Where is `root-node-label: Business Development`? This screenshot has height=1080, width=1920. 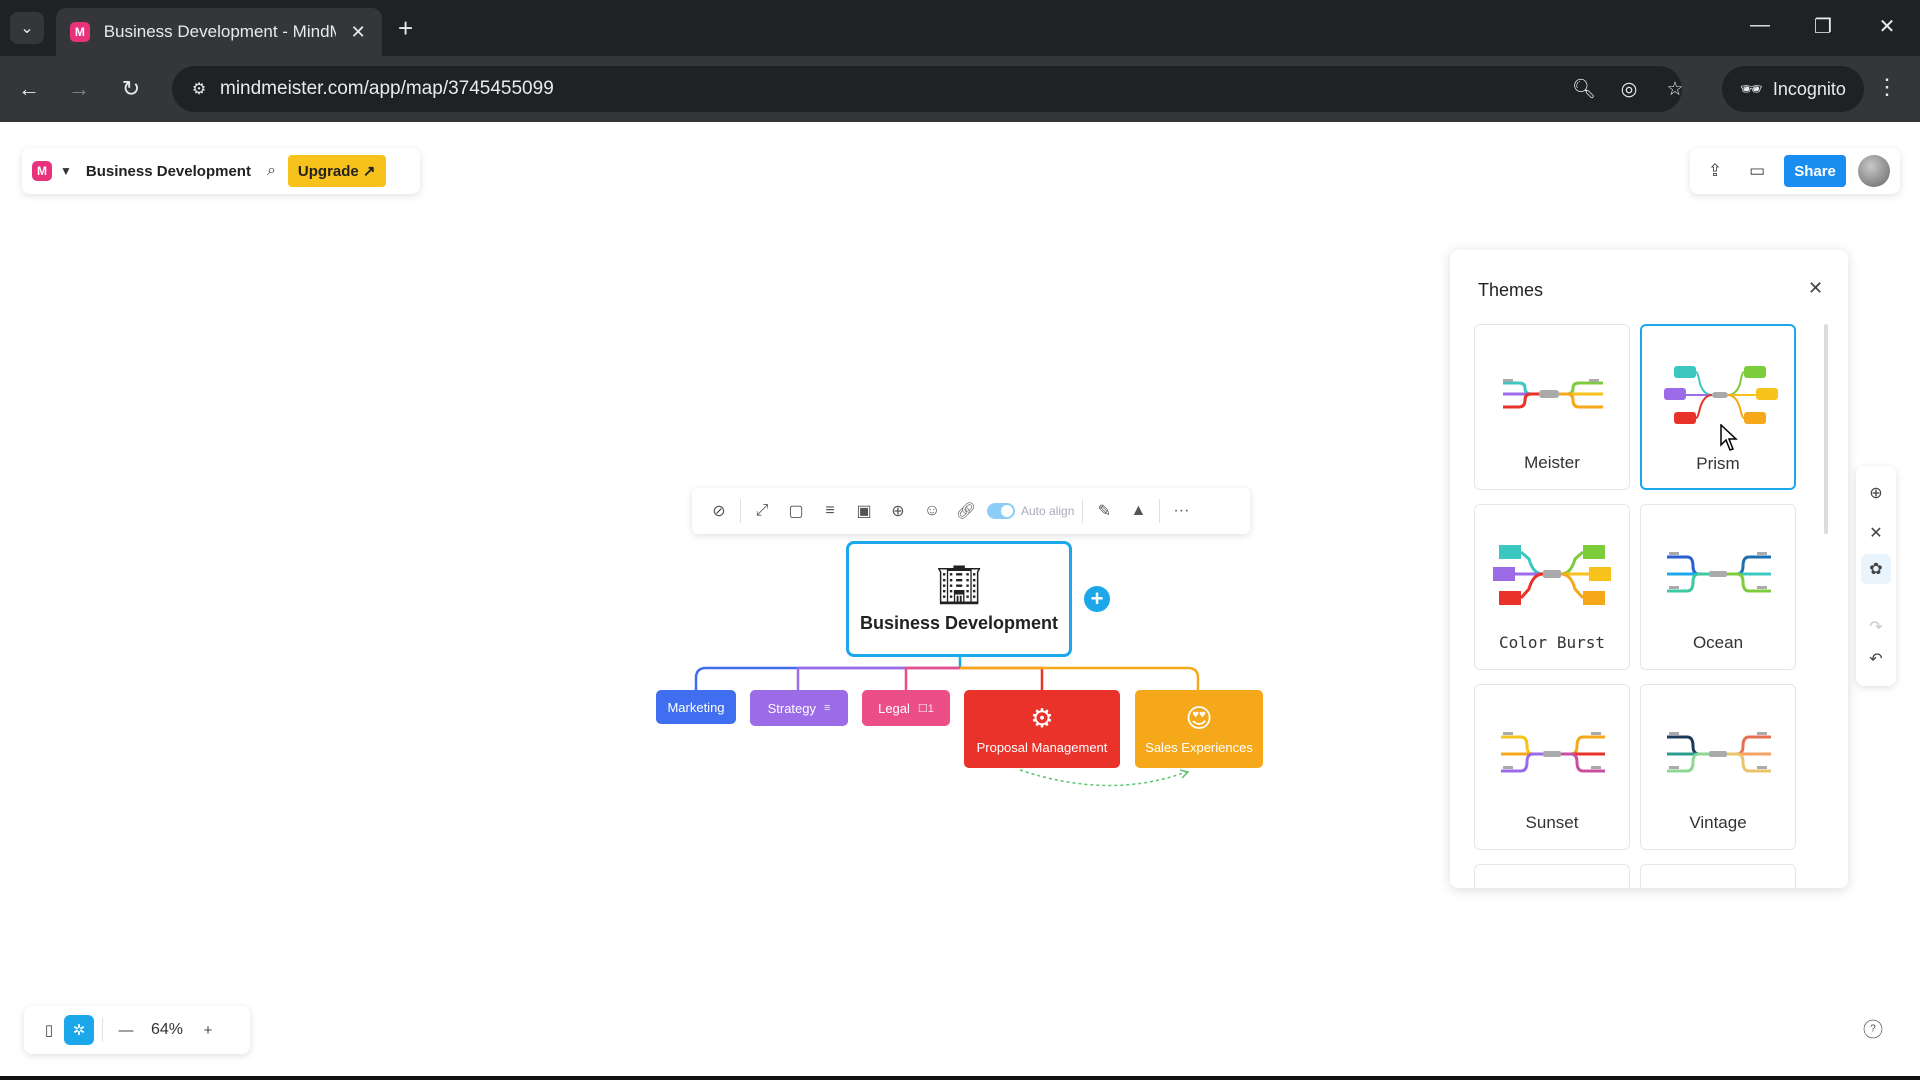 root-node-label: Business Development is located at coordinates (959, 622).